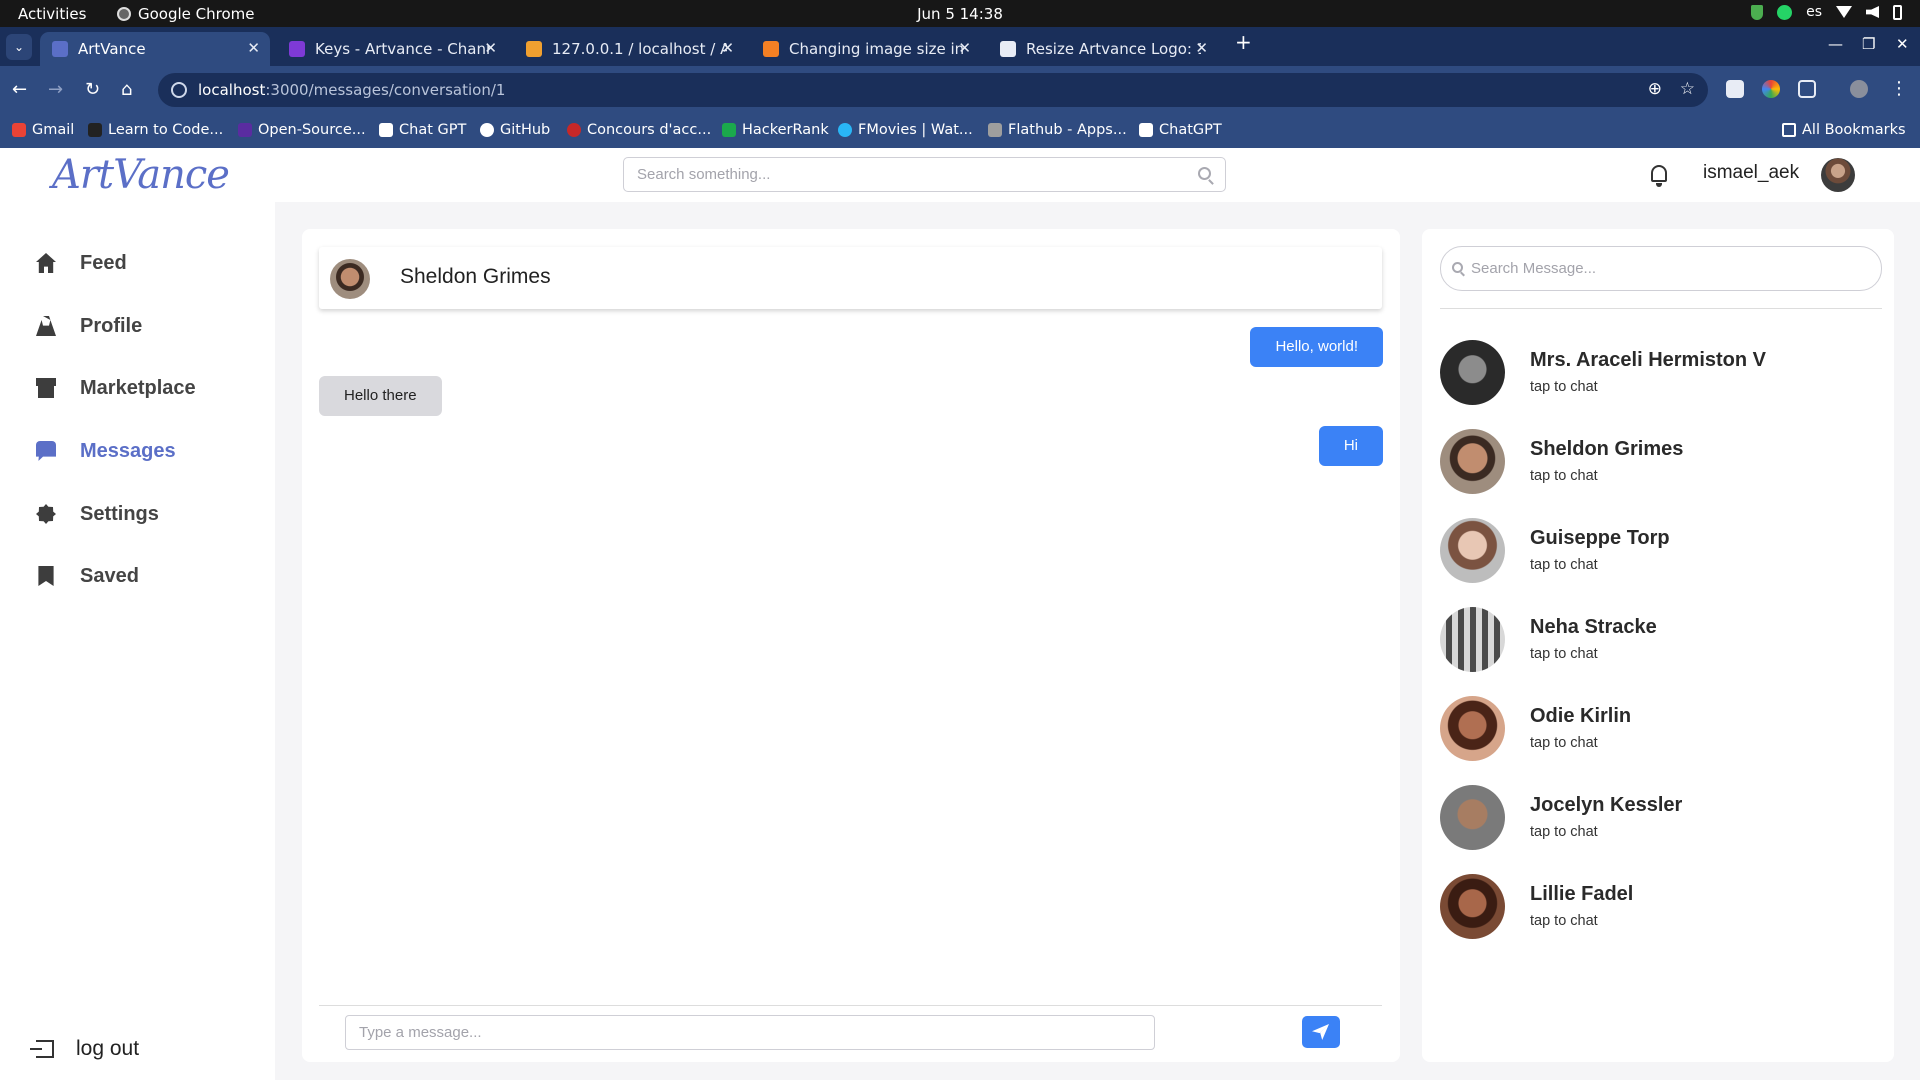 This screenshot has width=1920, height=1080. Describe the element at coordinates (422, 130) in the screenshot. I see `bookmark-chat-gpt: Chat GPT` at that location.